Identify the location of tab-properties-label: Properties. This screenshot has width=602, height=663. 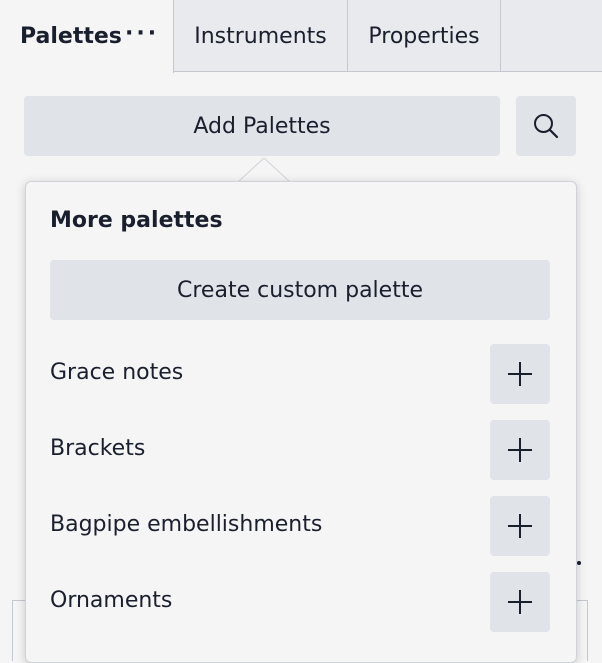
(424, 36).